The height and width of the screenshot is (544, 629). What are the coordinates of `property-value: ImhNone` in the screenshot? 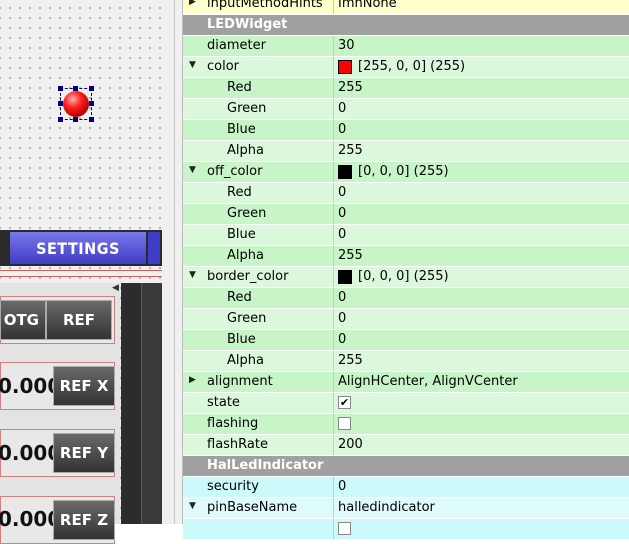 It's located at (367, 5).